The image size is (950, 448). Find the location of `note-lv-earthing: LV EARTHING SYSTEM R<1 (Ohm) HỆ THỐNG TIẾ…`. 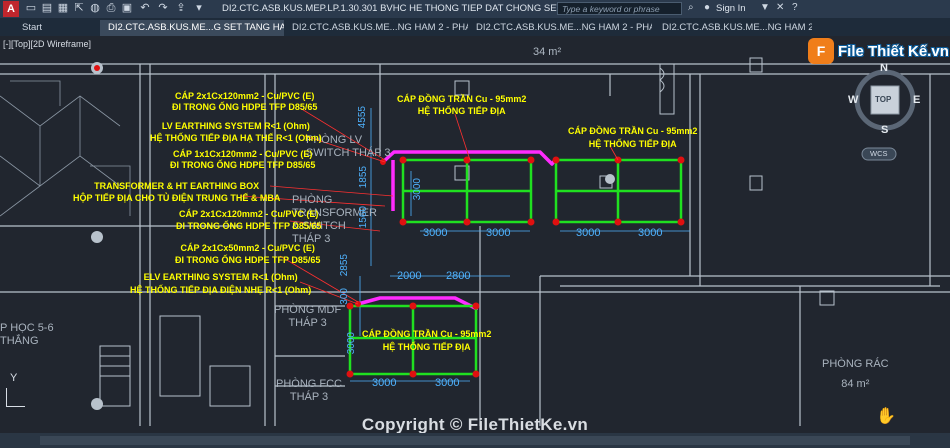

note-lv-earthing: LV EARTHING SYSTEM R<1 (Ohm) HỆ THỐNG TIẾ… is located at coordinates (236, 132).